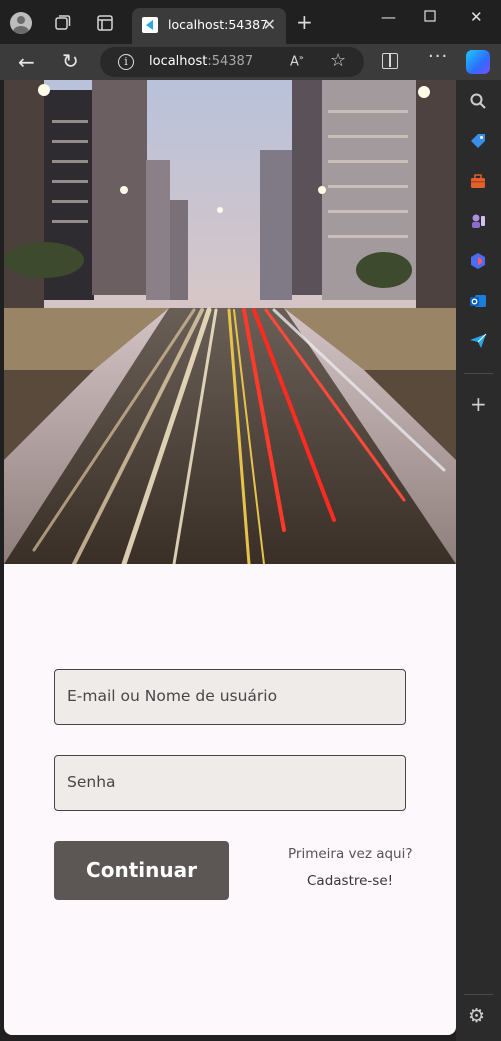  I want to click on vertical-tabs-icon, so click(105, 23).